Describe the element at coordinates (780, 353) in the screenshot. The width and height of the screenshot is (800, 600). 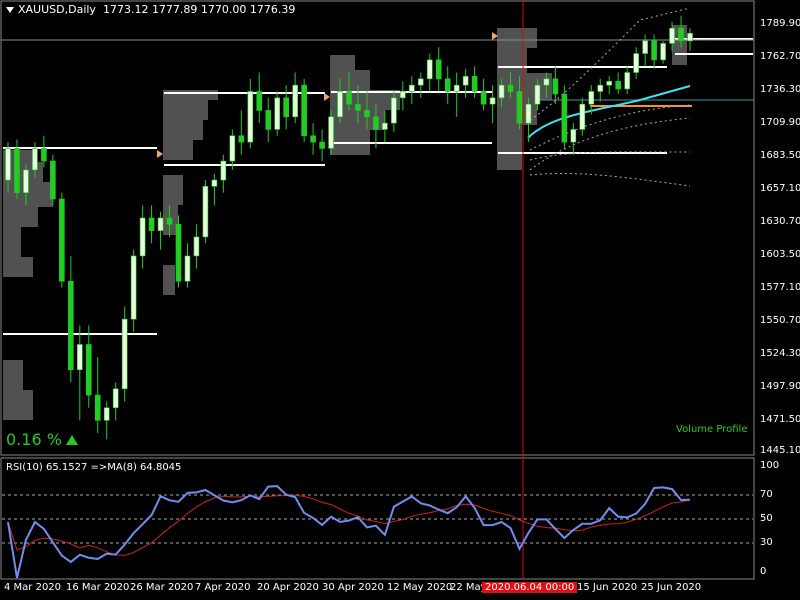
I see `price-tick: 1524.30` at that location.